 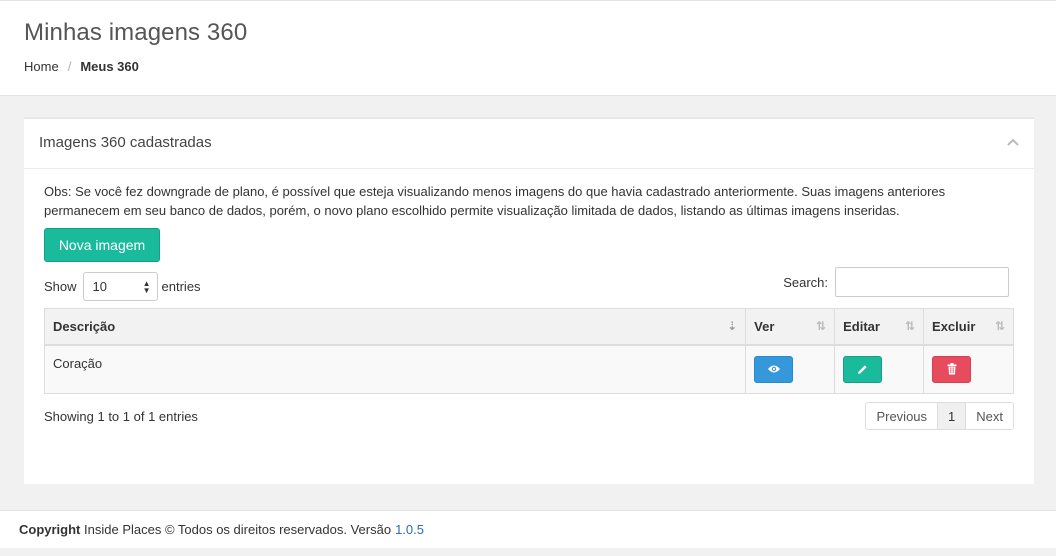 I want to click on column-header-excluir: Excluir ⇅, so click(x=968, y=327).